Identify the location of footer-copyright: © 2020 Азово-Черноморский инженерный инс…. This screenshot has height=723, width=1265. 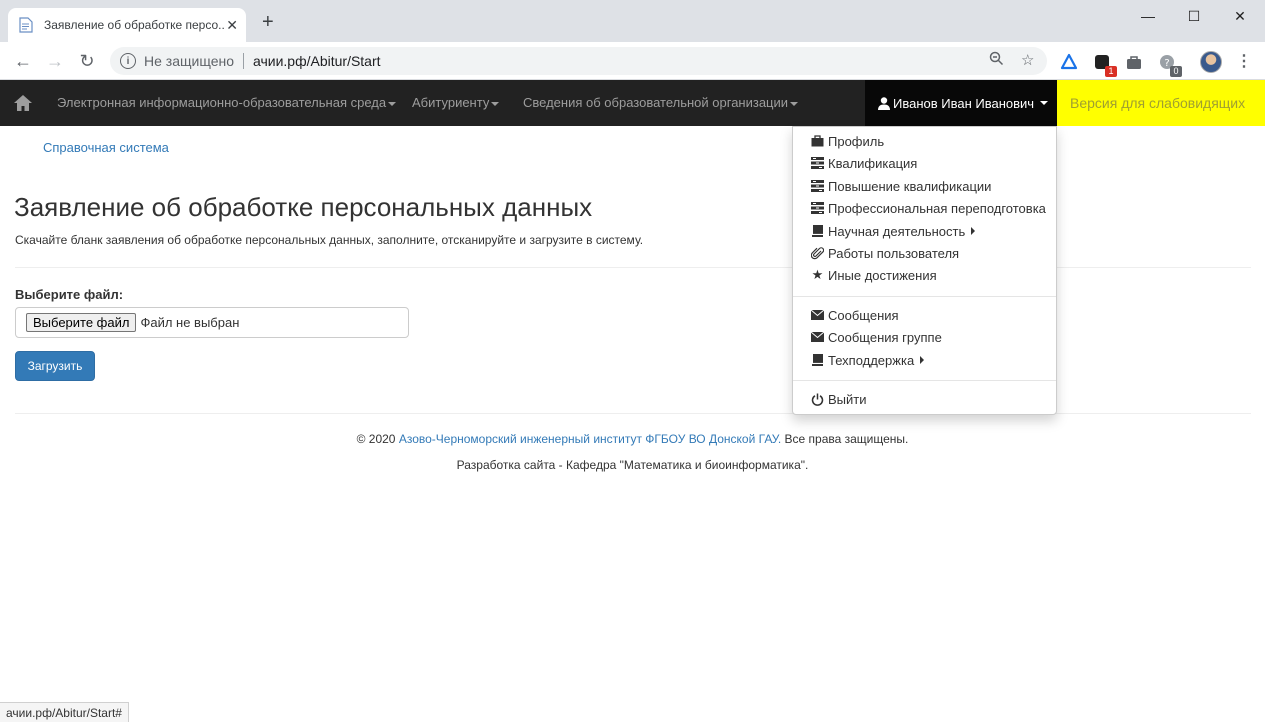
(632, 439).